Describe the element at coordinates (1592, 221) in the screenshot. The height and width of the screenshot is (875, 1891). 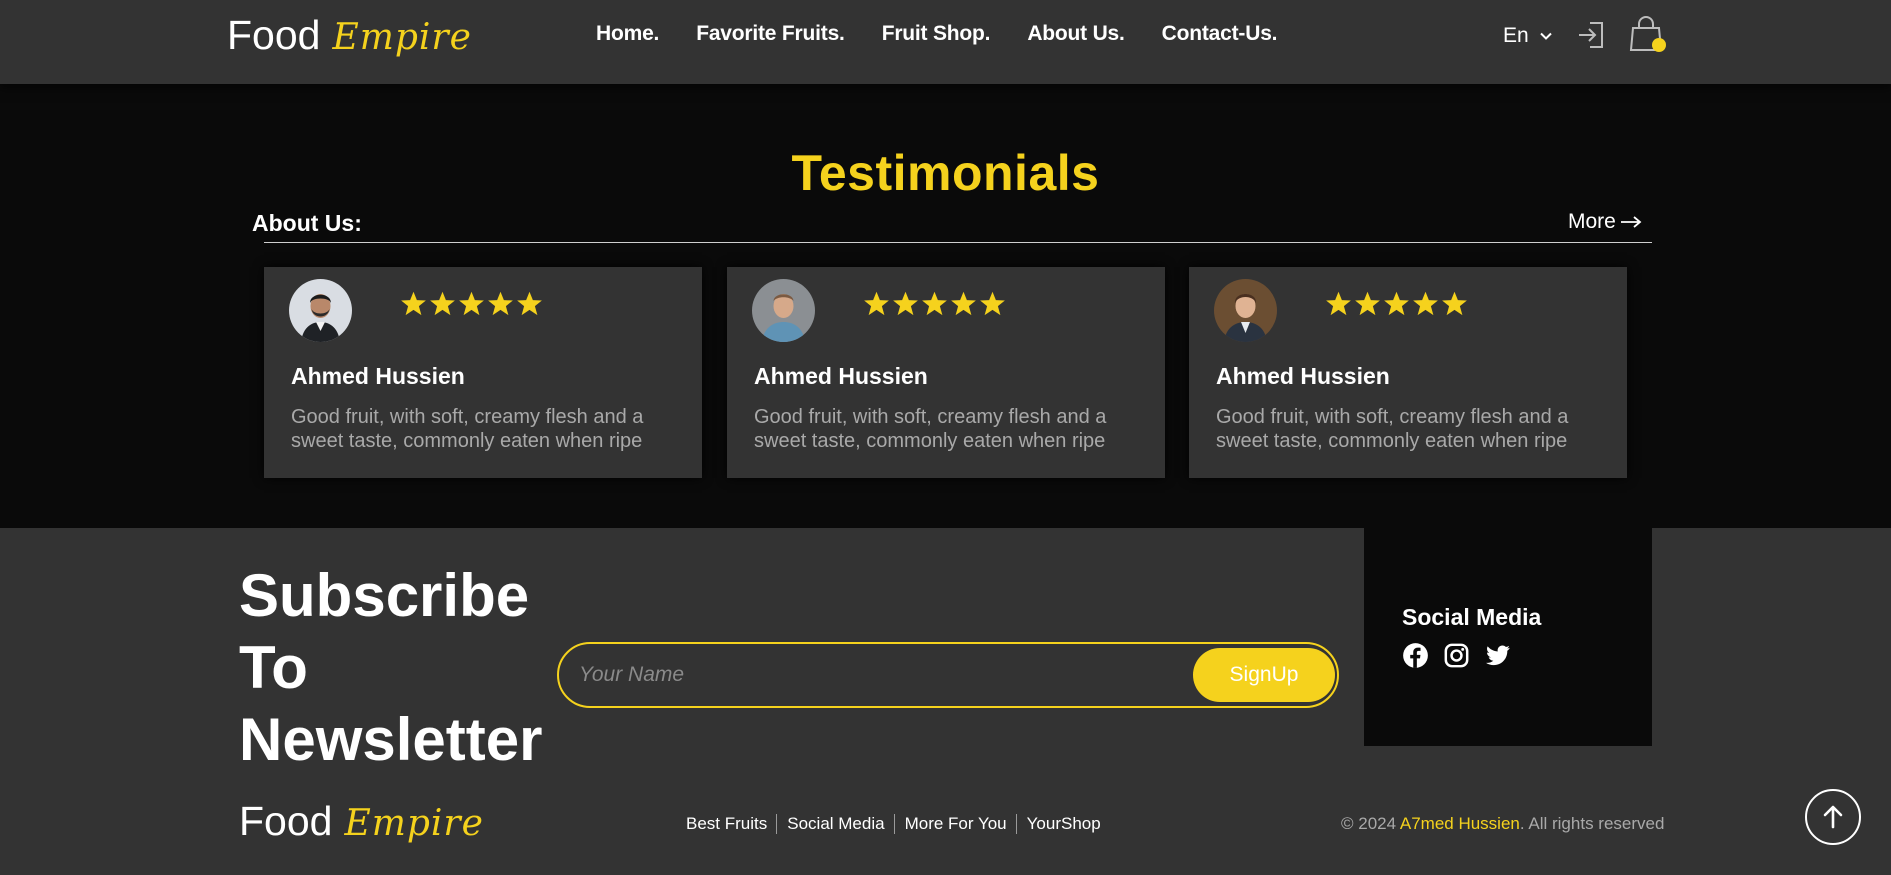
I see `more-link-label: More` at that location.